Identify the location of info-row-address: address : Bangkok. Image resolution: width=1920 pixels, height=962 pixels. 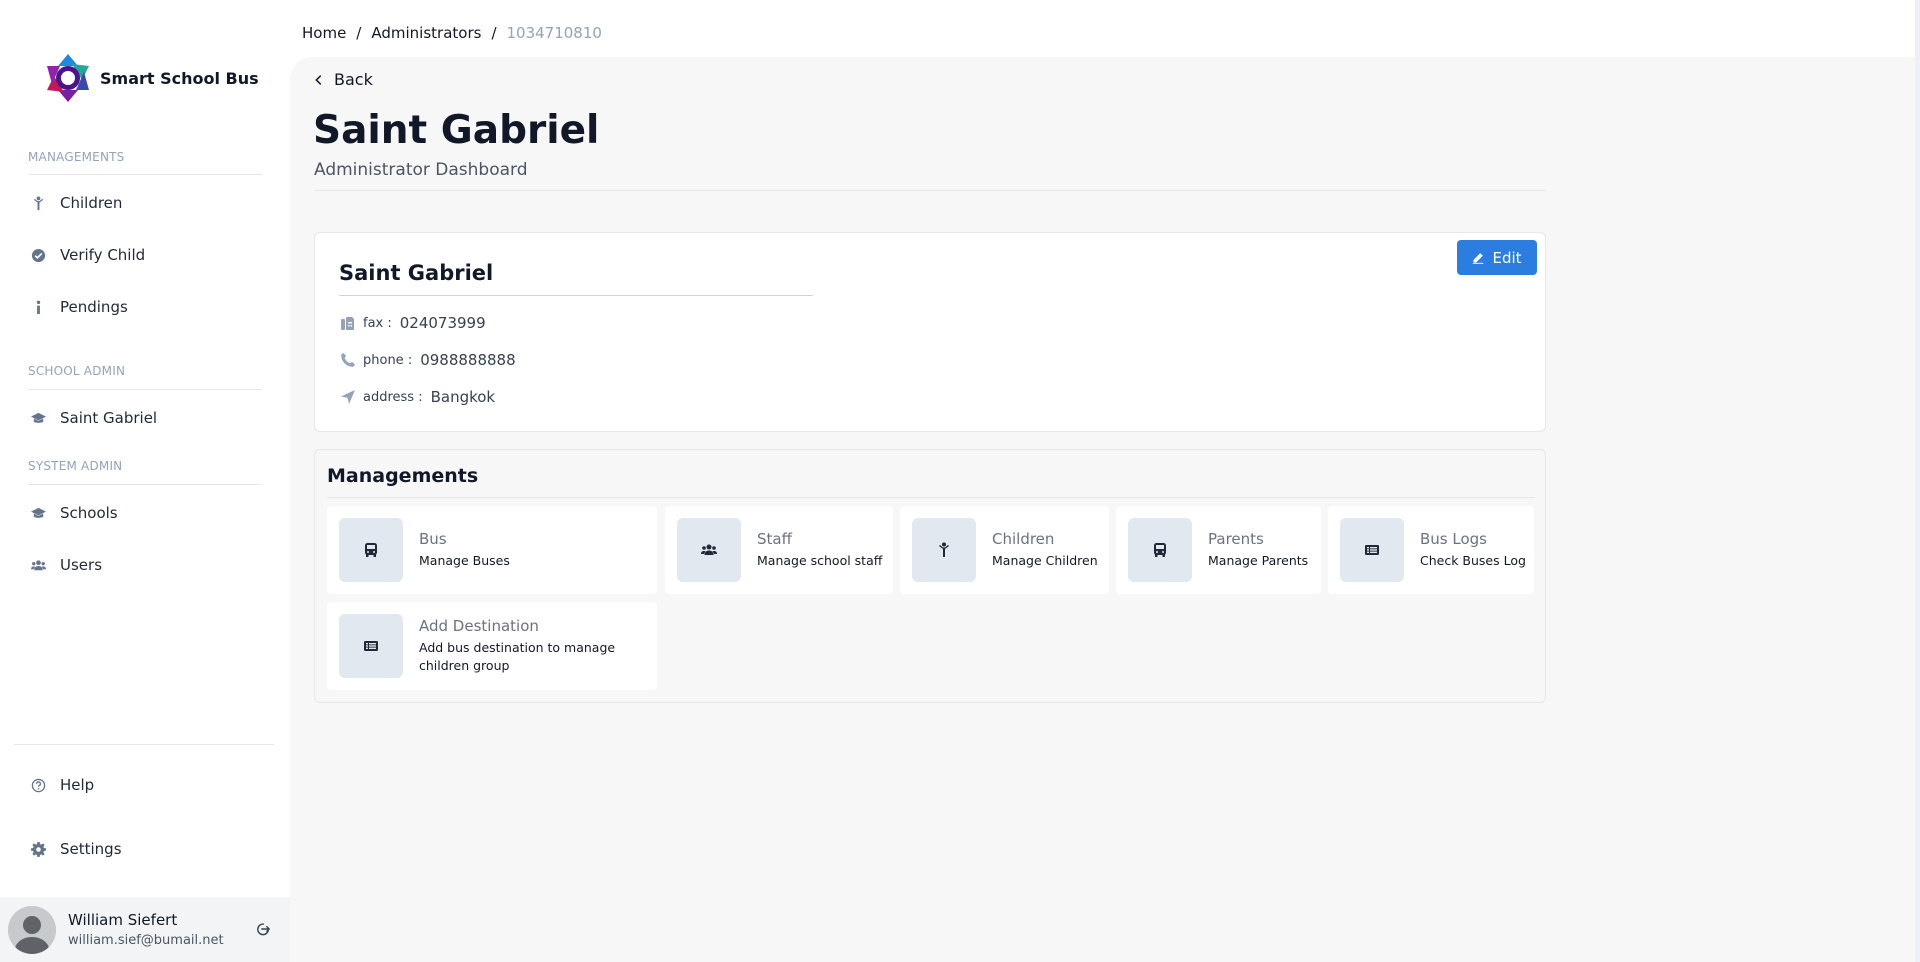
(417, 397).